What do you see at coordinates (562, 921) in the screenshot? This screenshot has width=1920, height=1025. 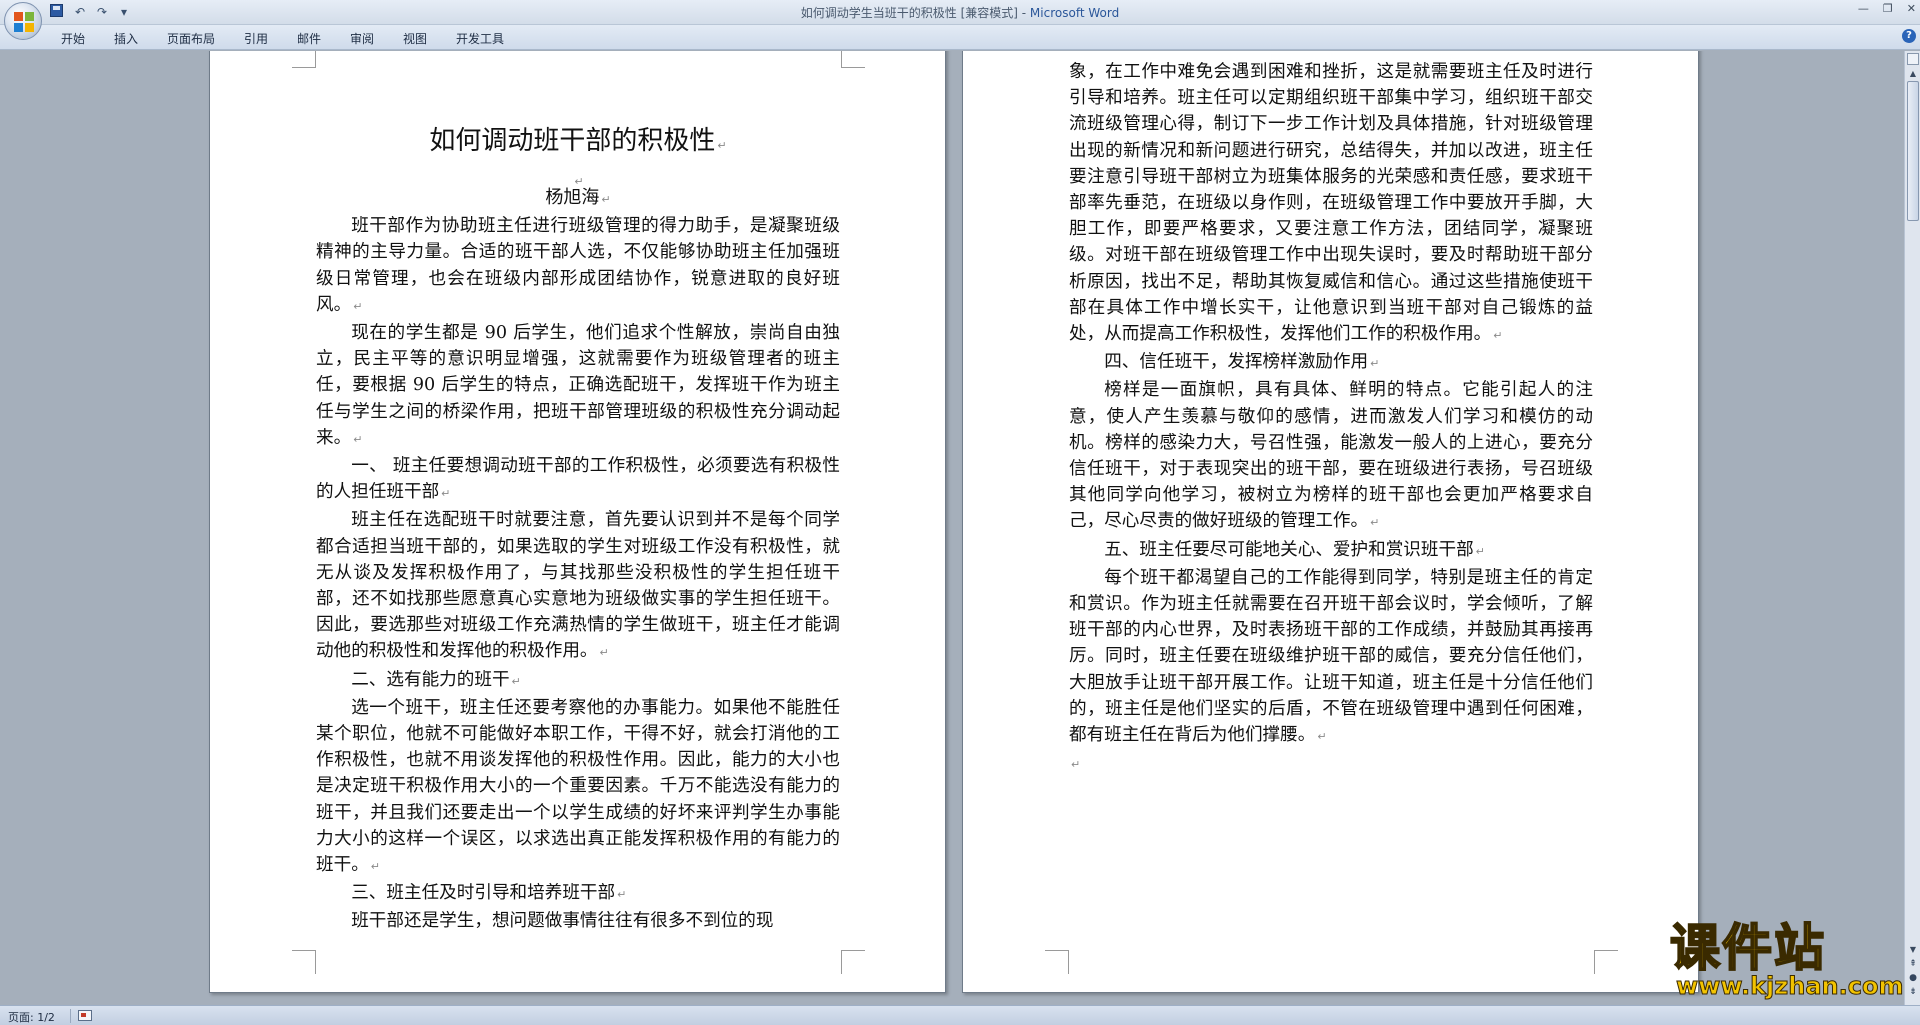 I see `paragraph: 班干部还是学生，想问题做事情往往有很多不到位的现` at bounding box center [562, 921].